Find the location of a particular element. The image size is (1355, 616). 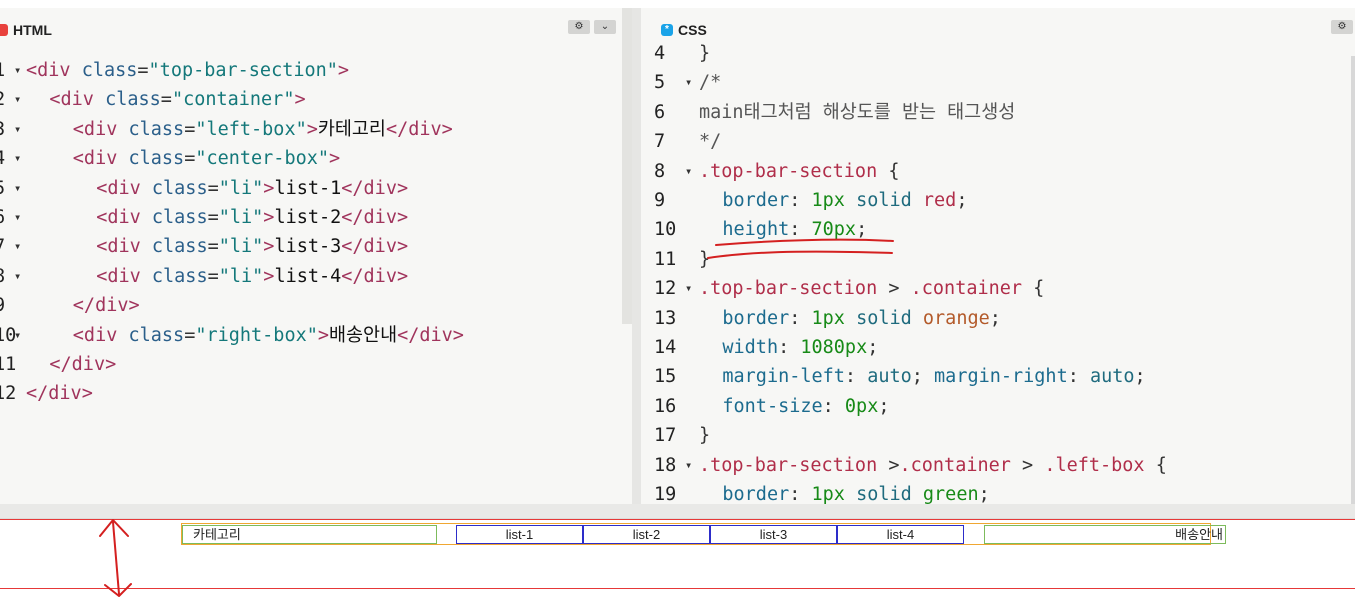

code-line: 10▾<div class="right-box">배송안내</div> is located at coordinates (316, 335).